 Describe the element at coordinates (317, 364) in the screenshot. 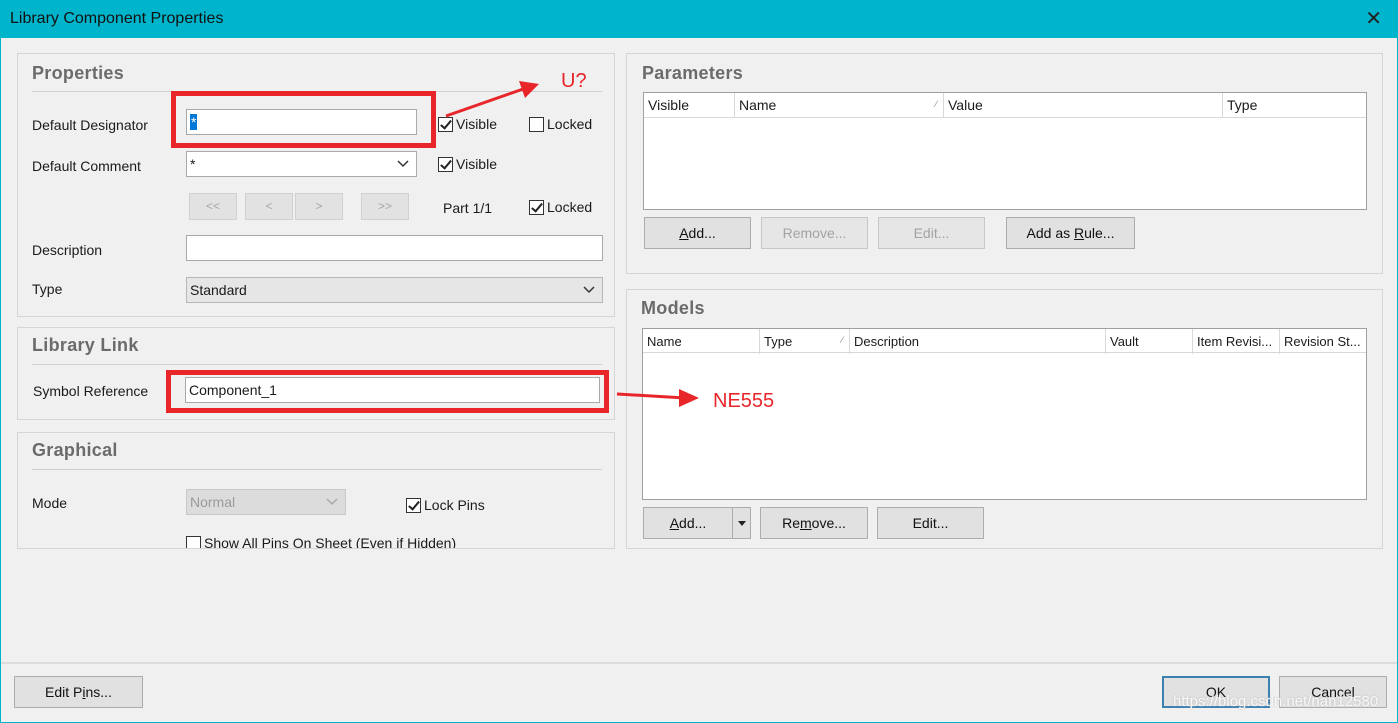

I see `library-link-divider` at that location.